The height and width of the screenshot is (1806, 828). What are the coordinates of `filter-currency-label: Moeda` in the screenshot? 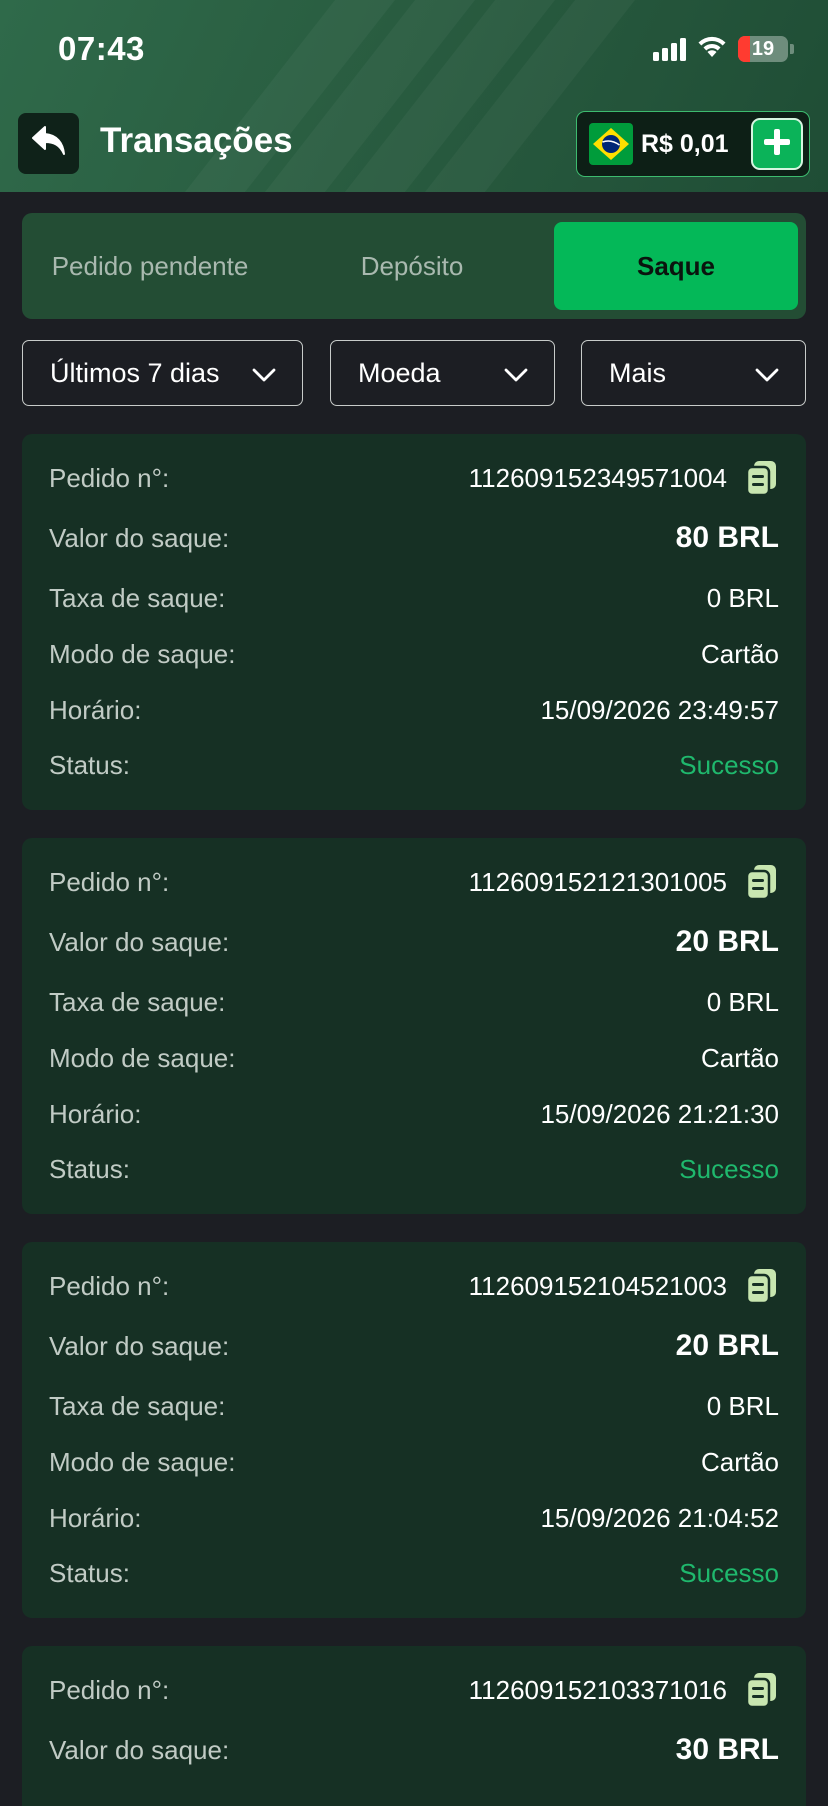 It's located at (399, 372).